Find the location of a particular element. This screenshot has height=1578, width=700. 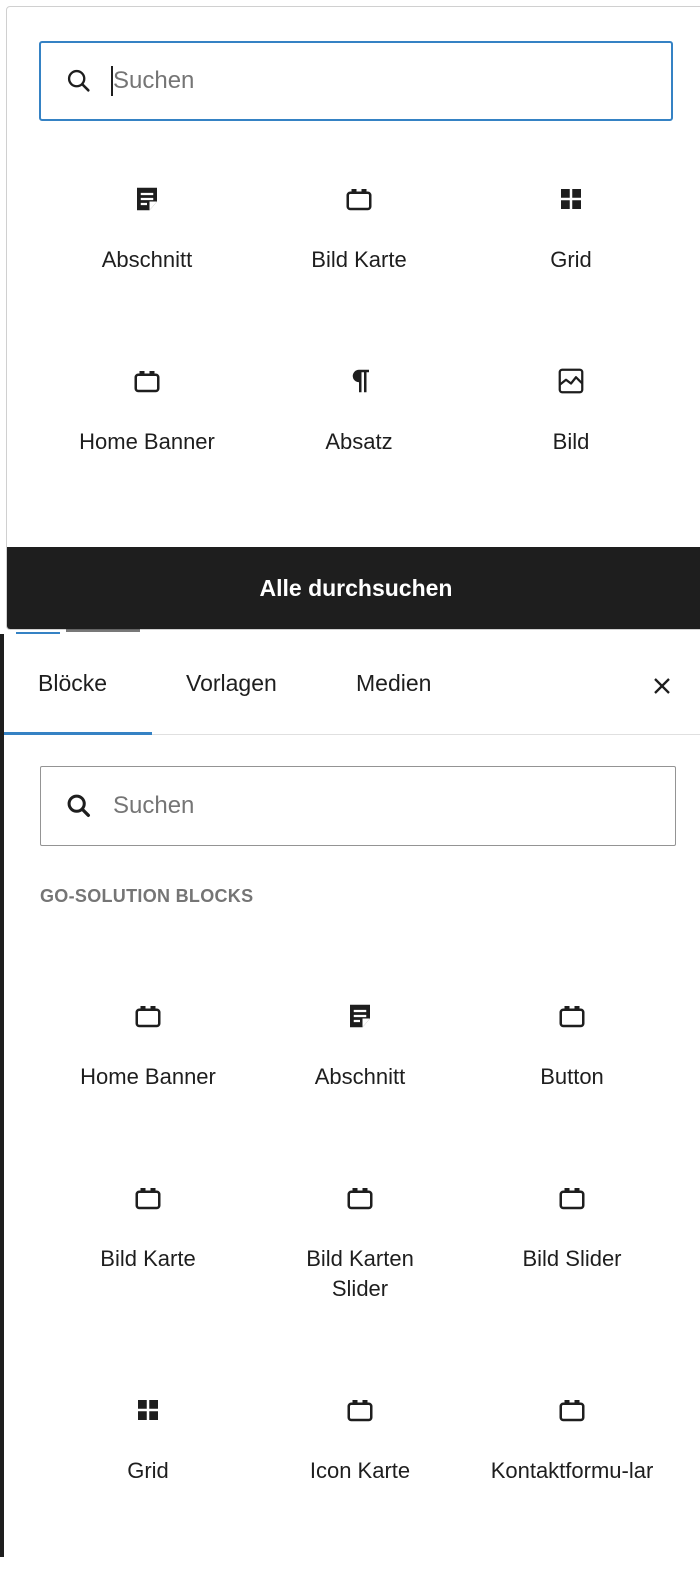

block-label: Bild is located at coordinates (571, 441).